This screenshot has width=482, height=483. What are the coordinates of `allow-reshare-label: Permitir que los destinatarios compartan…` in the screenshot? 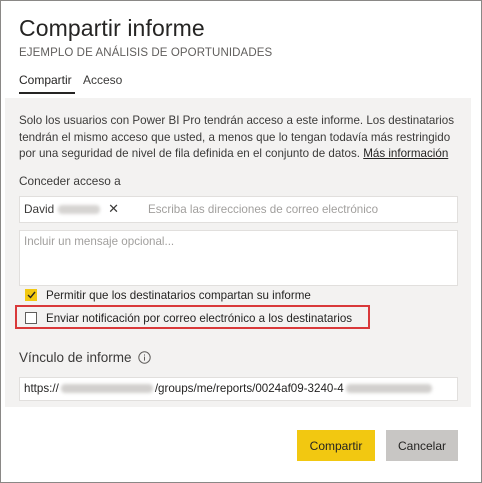 It's located at (178, 295).